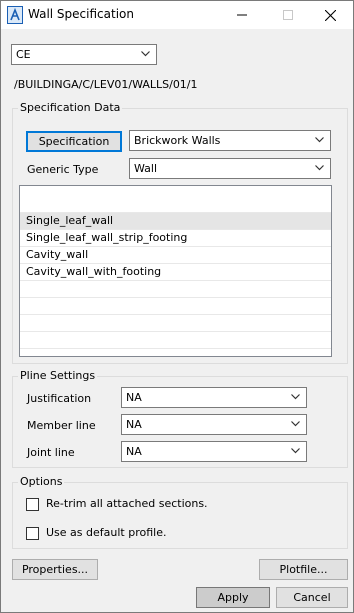 Image resolution: width=354 pixels, height=613 pixels. I want to click on specification-select-value: Brickwork Walls, so click(177, 140).